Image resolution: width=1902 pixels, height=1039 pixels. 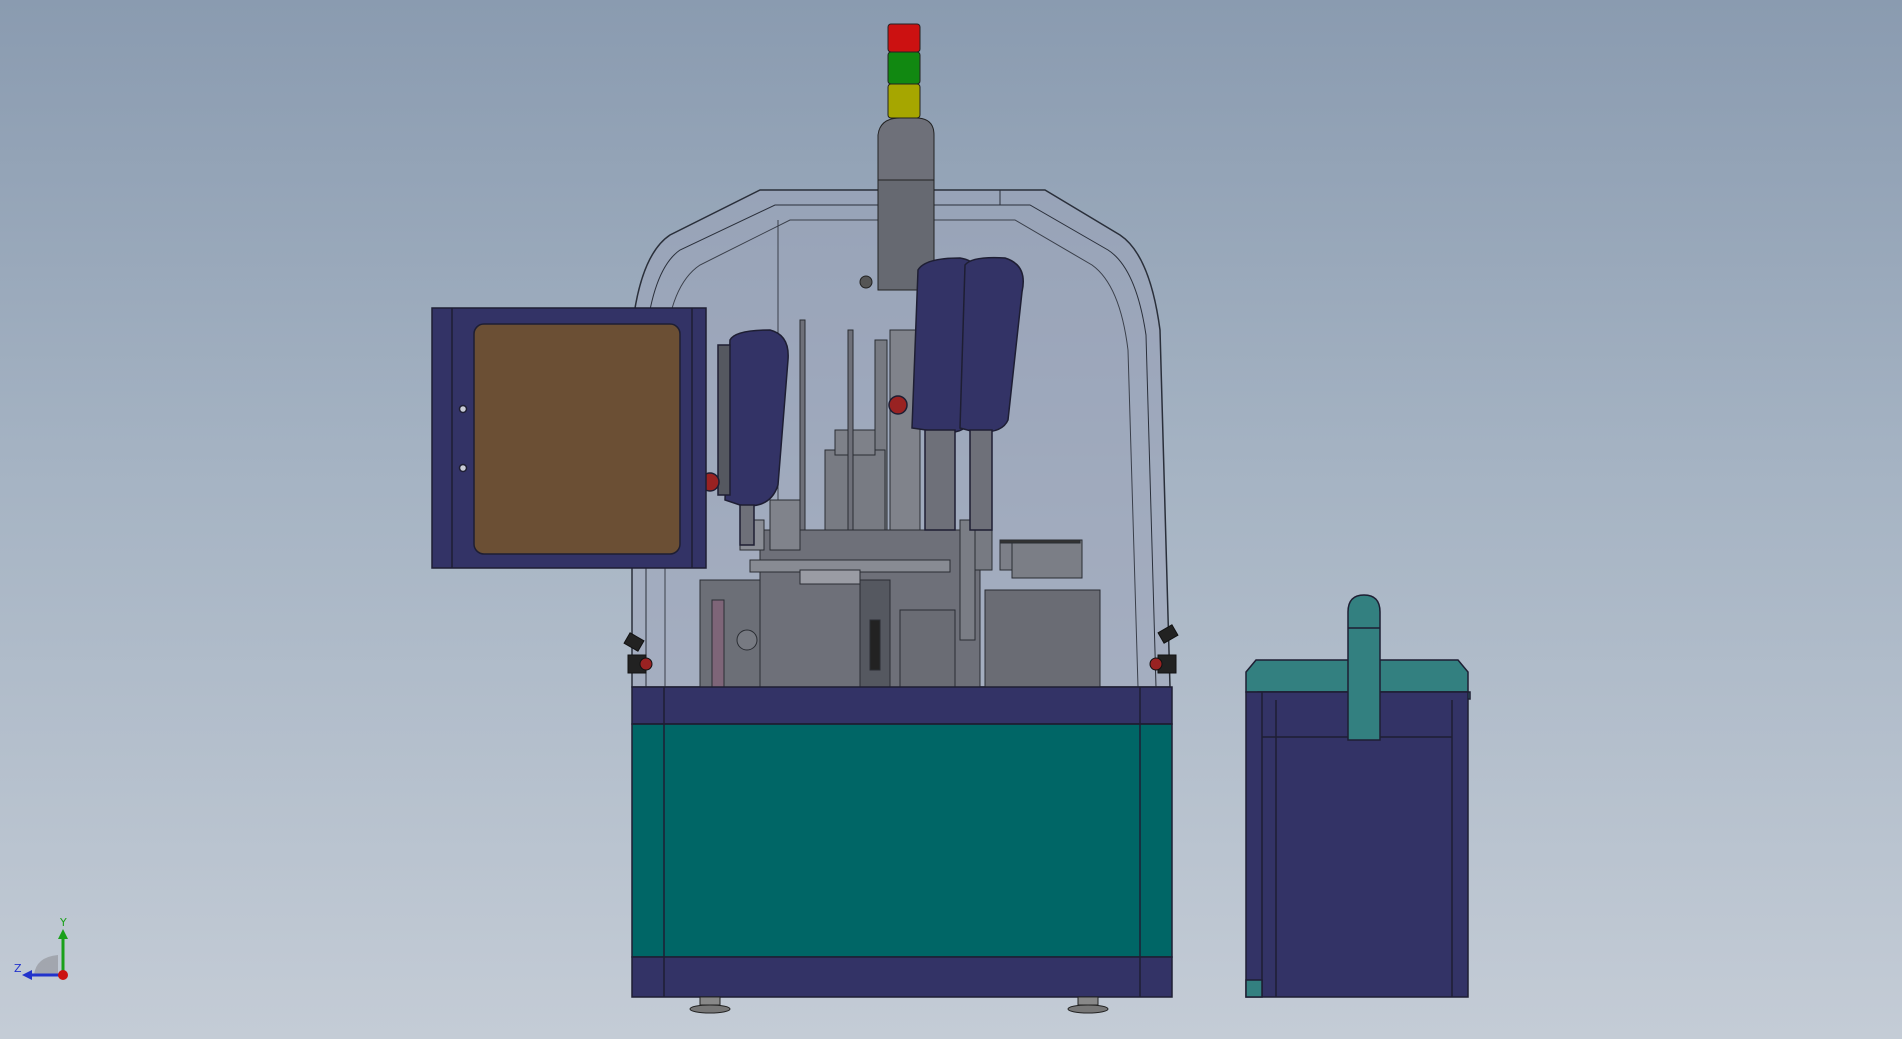 What do you see at coordinates (63, 934) in the screenshot?
I see `triad-y-arrow` at bounding box center [63, 934].